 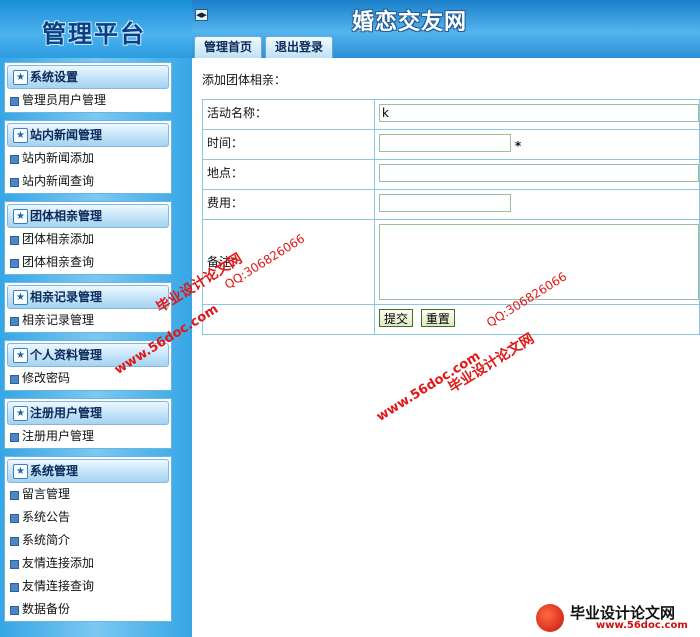 I want to click on menu-group-news: ★ 站内新闻管理 站内新闻添加 站内新闻查询, so click(x=88, y=157).